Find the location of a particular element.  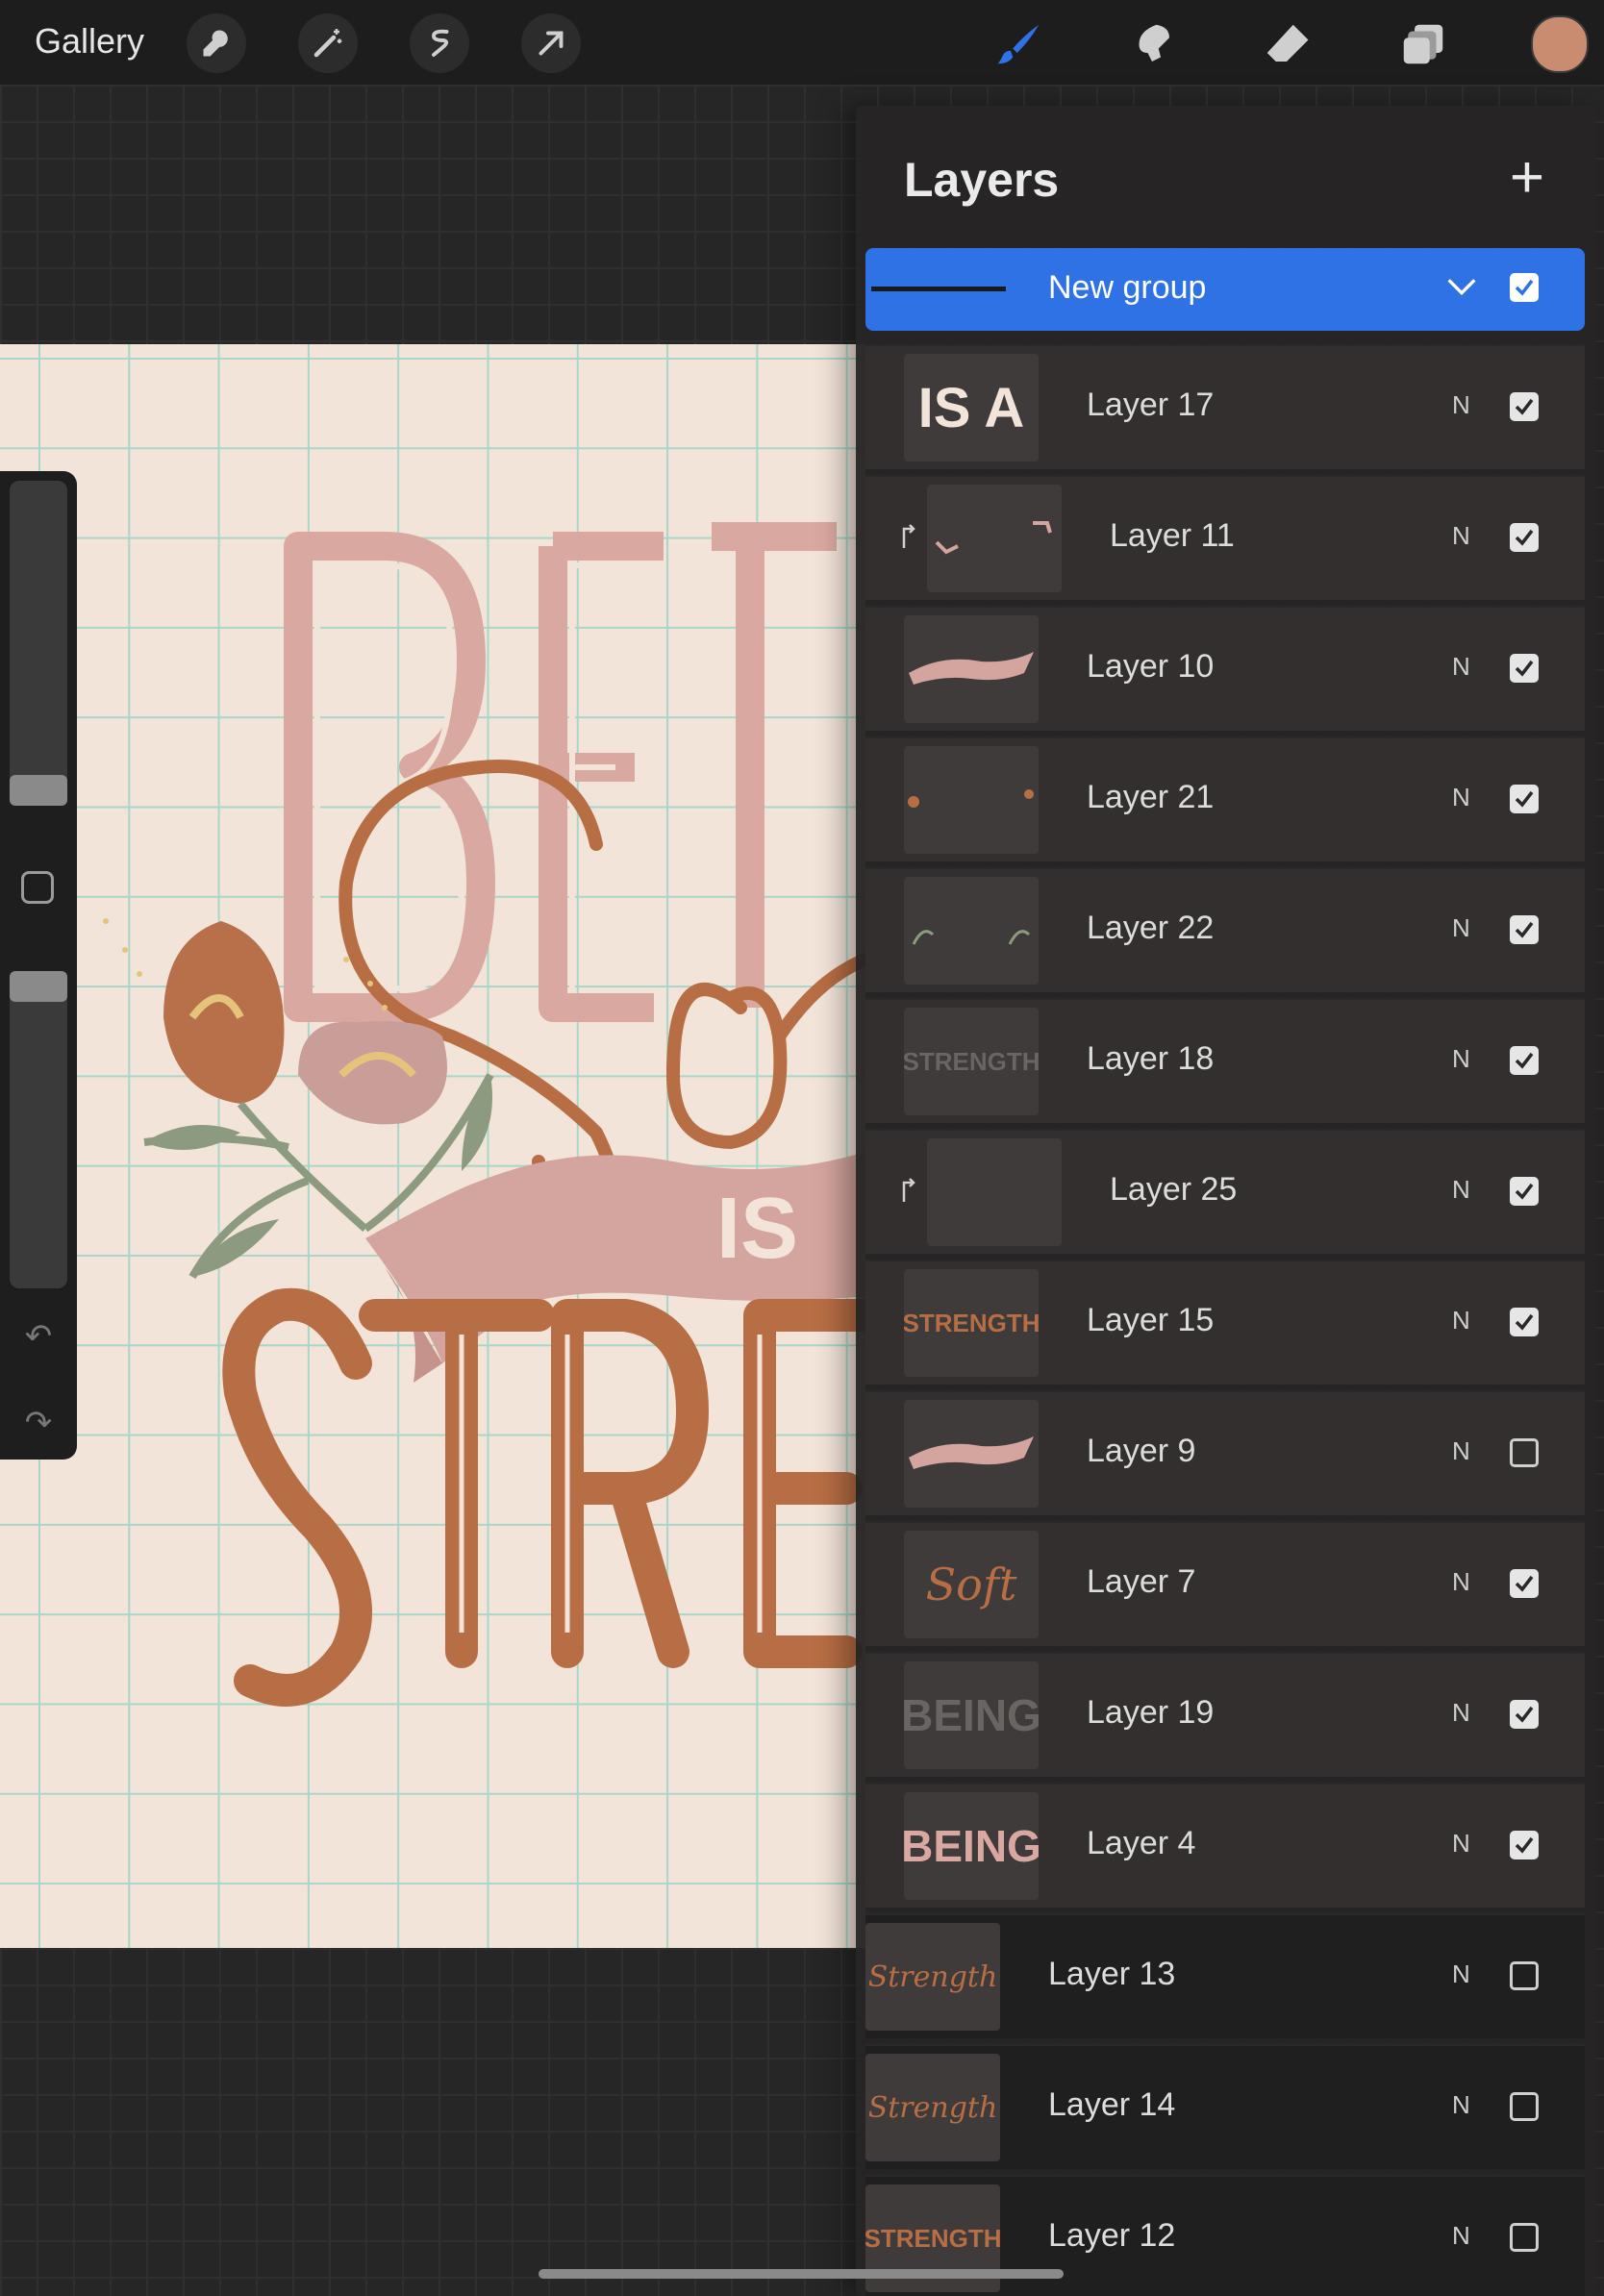

gallery-button: Gallery is located at coordinates (89, 41).